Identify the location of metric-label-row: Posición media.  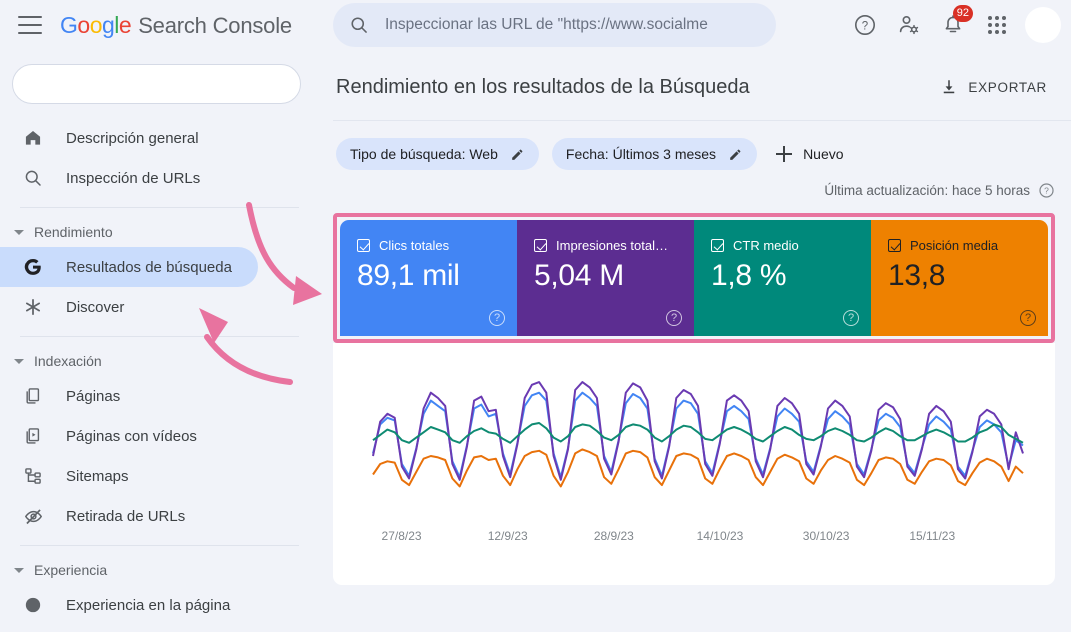
(960, 245).